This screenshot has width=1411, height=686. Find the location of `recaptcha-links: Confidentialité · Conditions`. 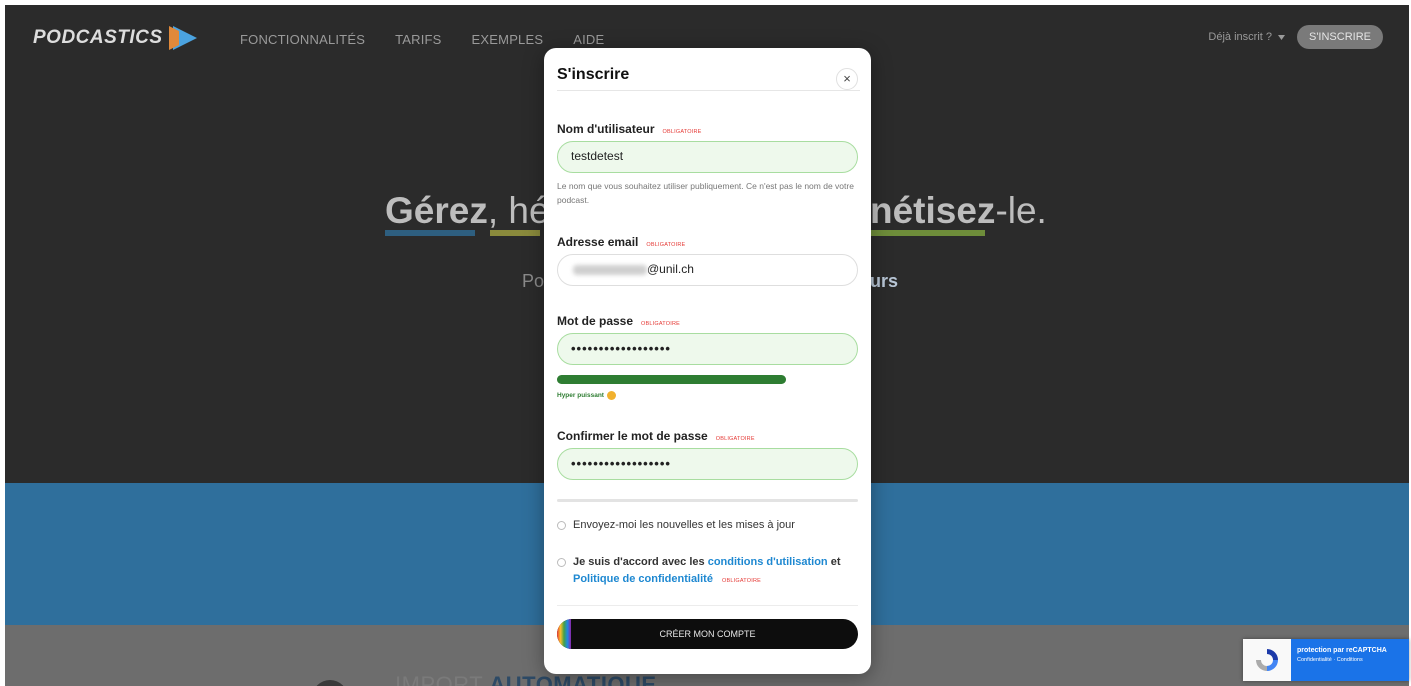

recaptcha-links: Confidentialité · Conditions is located at coordinates (1350, 660).